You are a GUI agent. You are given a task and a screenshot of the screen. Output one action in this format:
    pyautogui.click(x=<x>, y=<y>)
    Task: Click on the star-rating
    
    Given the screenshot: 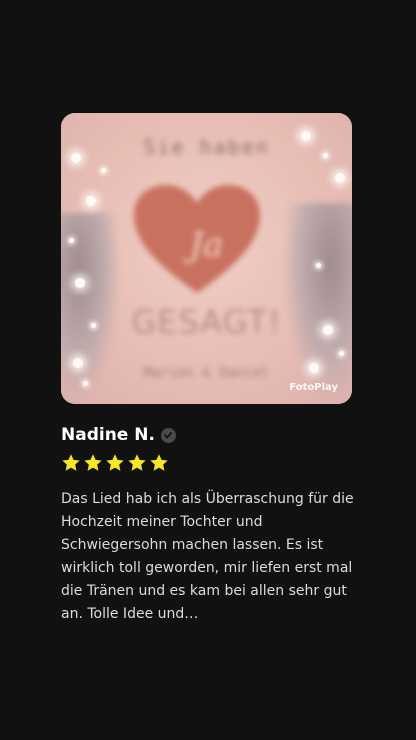 What is the action you would take?
    pyautogui.click(x=115, y=463)
    